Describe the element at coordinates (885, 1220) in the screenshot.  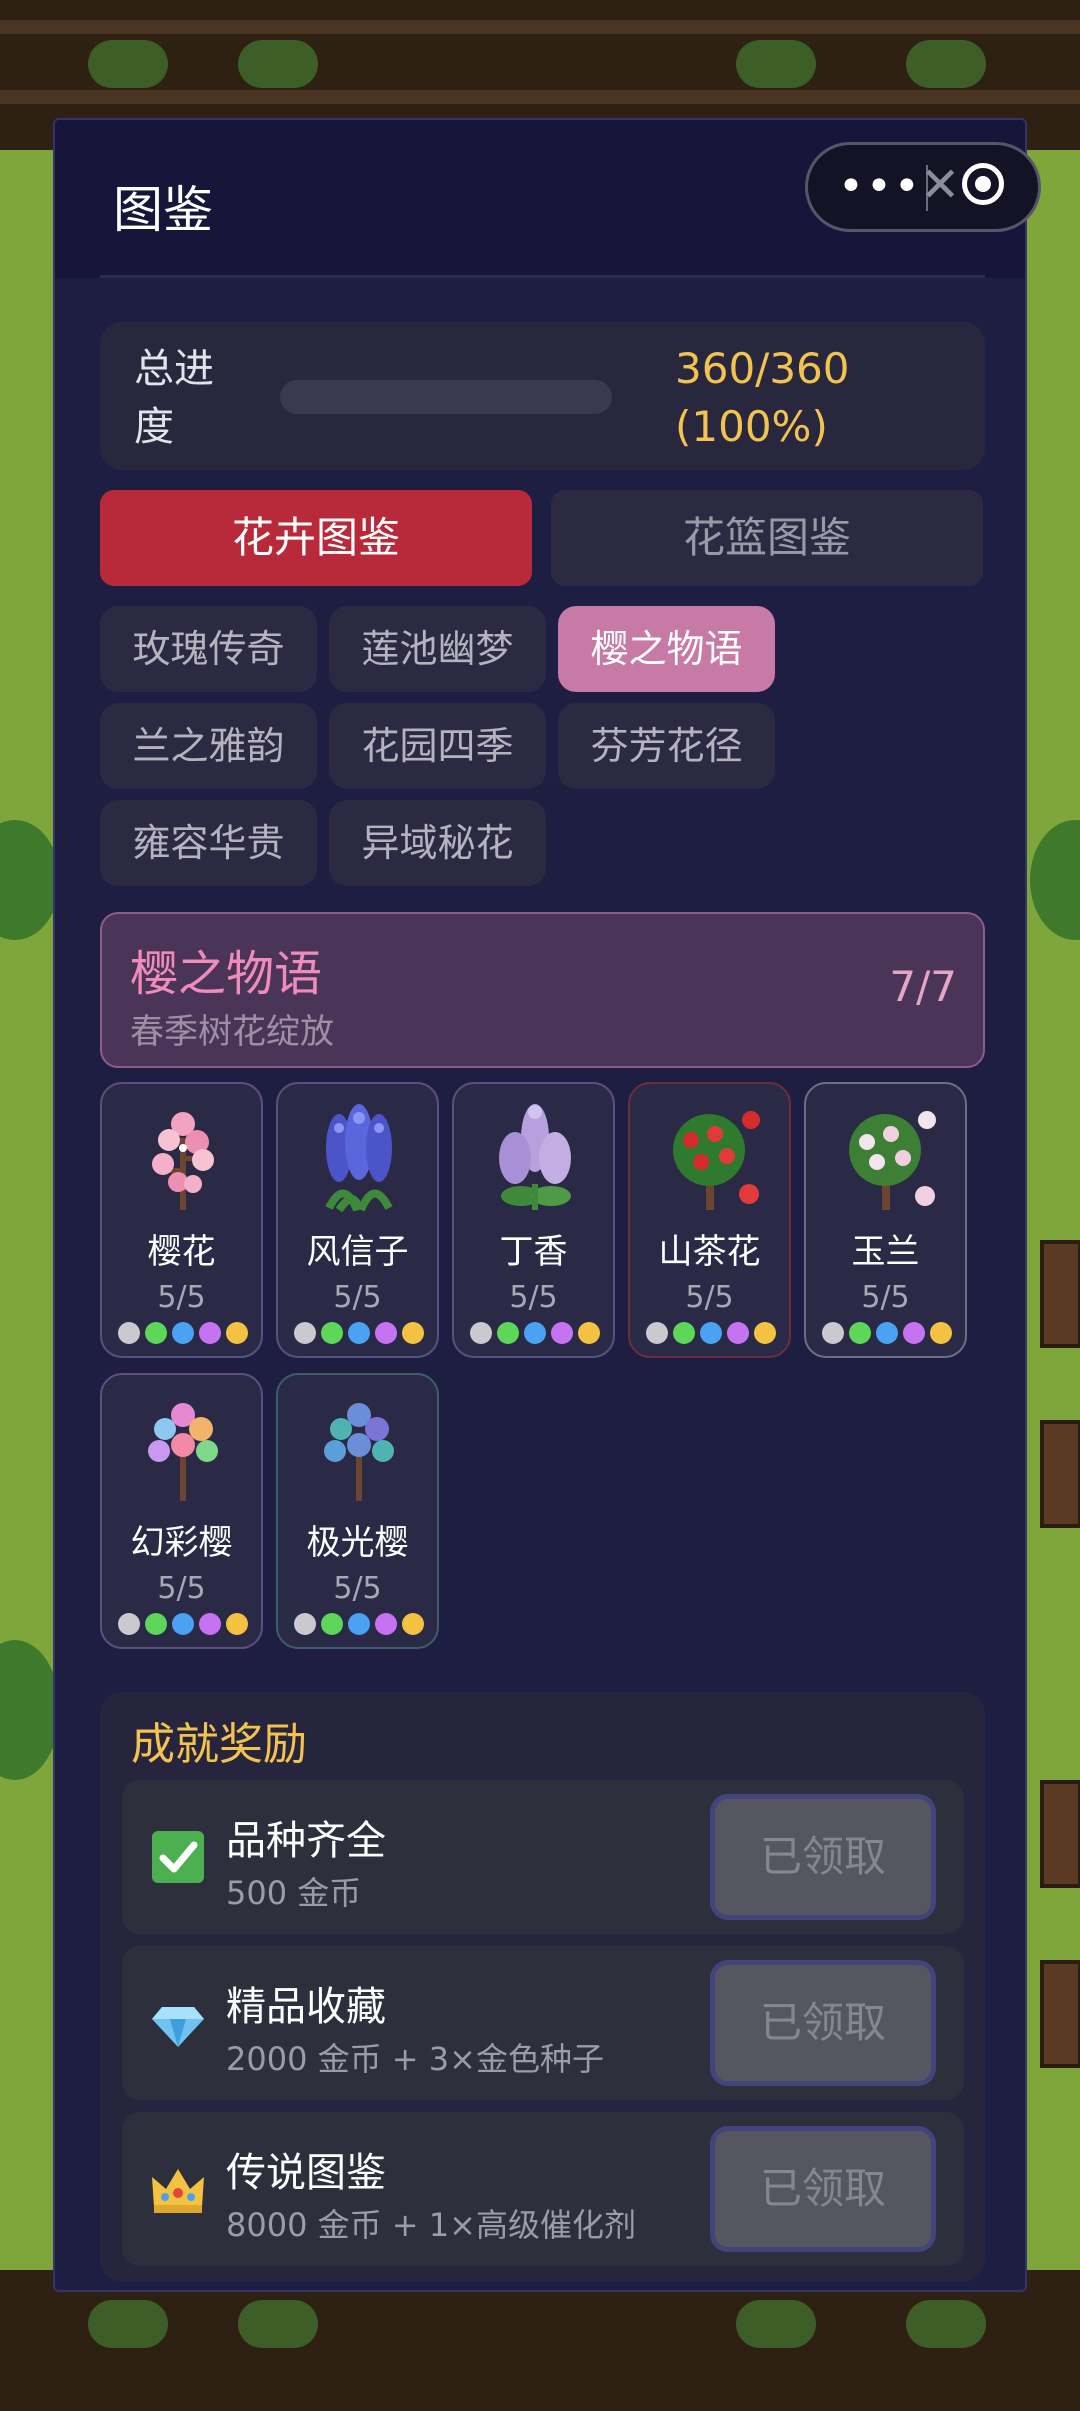
I see `flower-card-magnolia: 玉兰 5/5` at that location.